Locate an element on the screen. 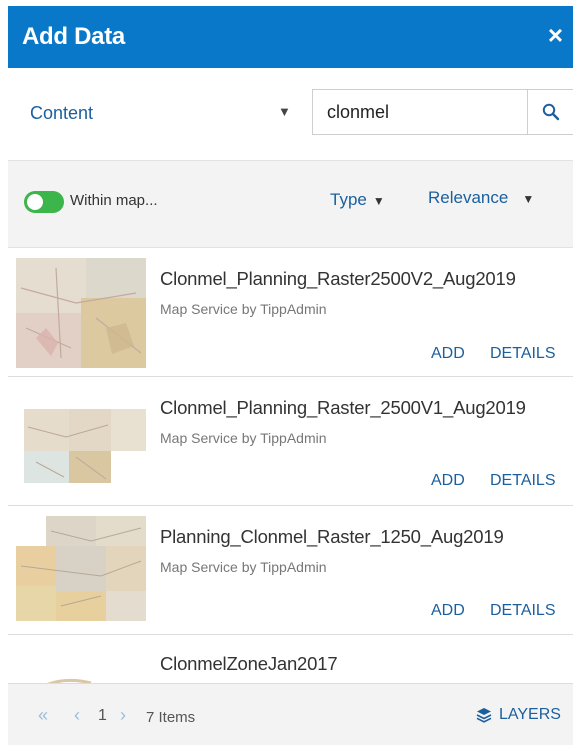 The height and width of the screenshot is (745, 573). type-filter-label: Type is located at coordinates (348, 199).